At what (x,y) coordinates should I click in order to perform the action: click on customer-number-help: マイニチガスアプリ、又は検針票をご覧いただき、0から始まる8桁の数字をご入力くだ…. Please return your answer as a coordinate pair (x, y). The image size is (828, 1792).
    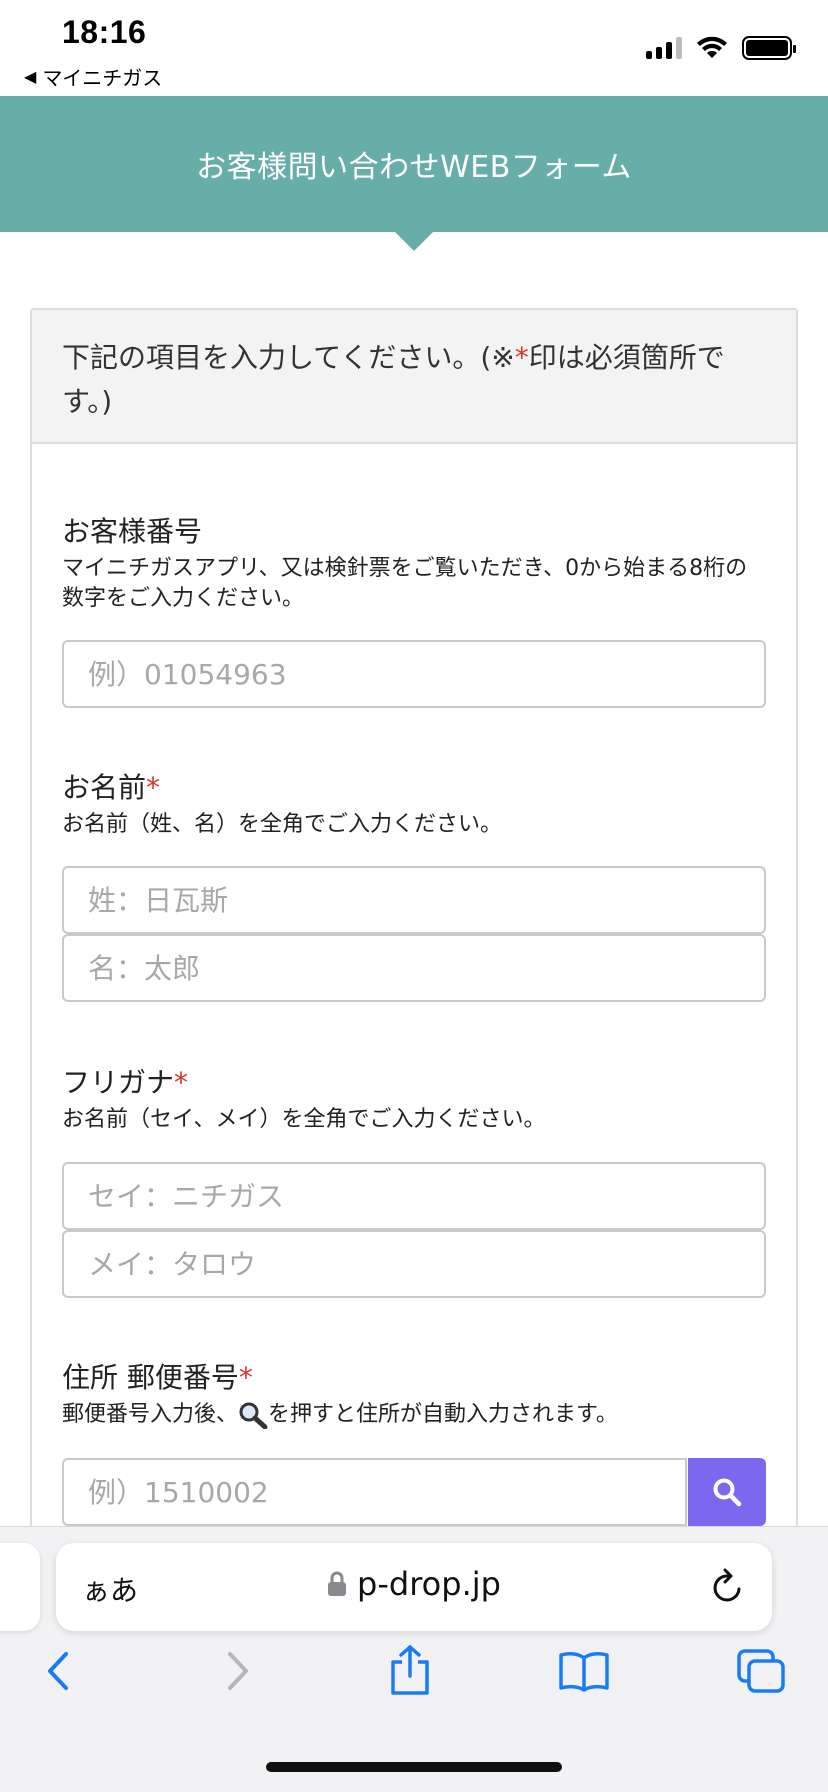
    Looking at the image, I should click on (405, 583).